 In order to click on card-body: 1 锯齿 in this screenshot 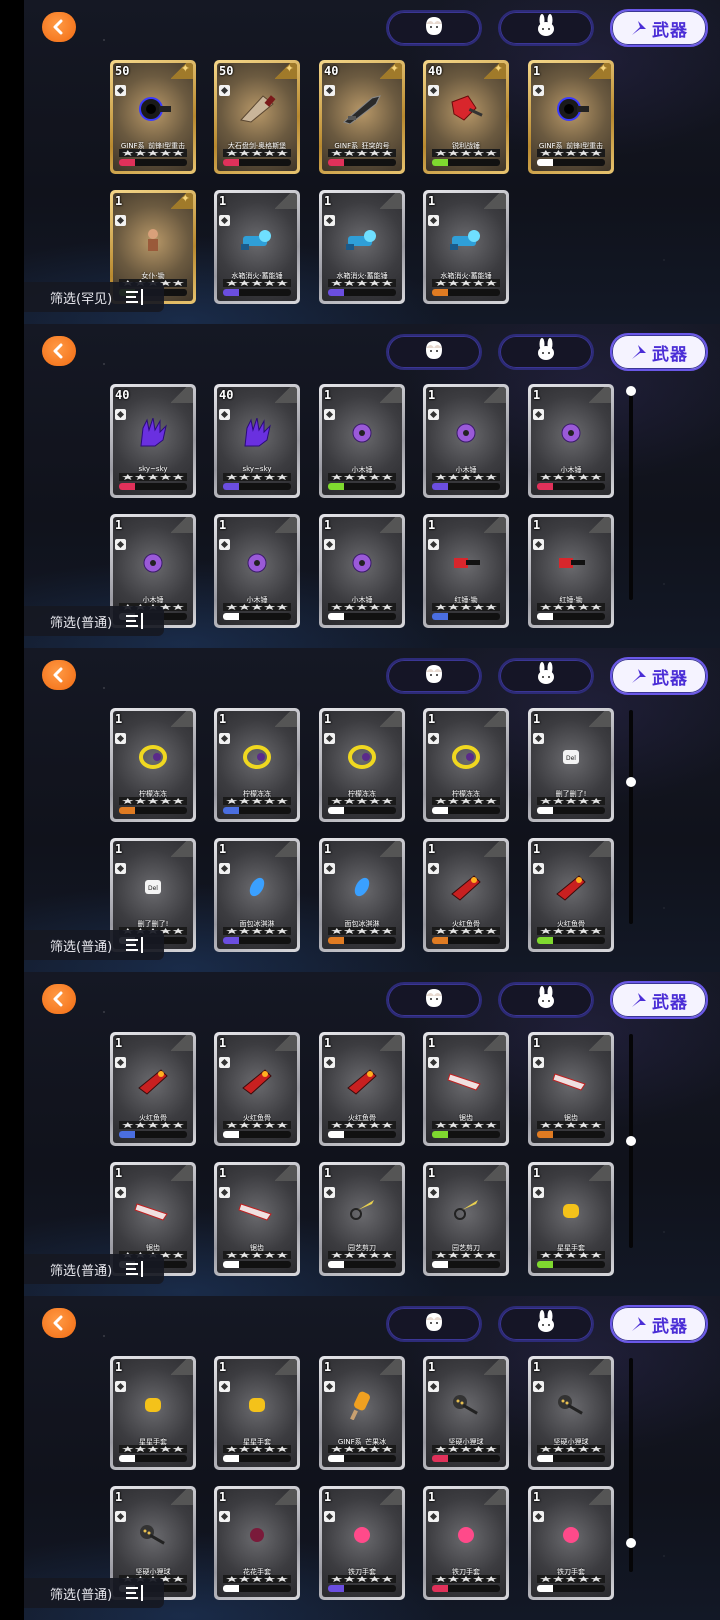, I will do `click(466, 1089)`.